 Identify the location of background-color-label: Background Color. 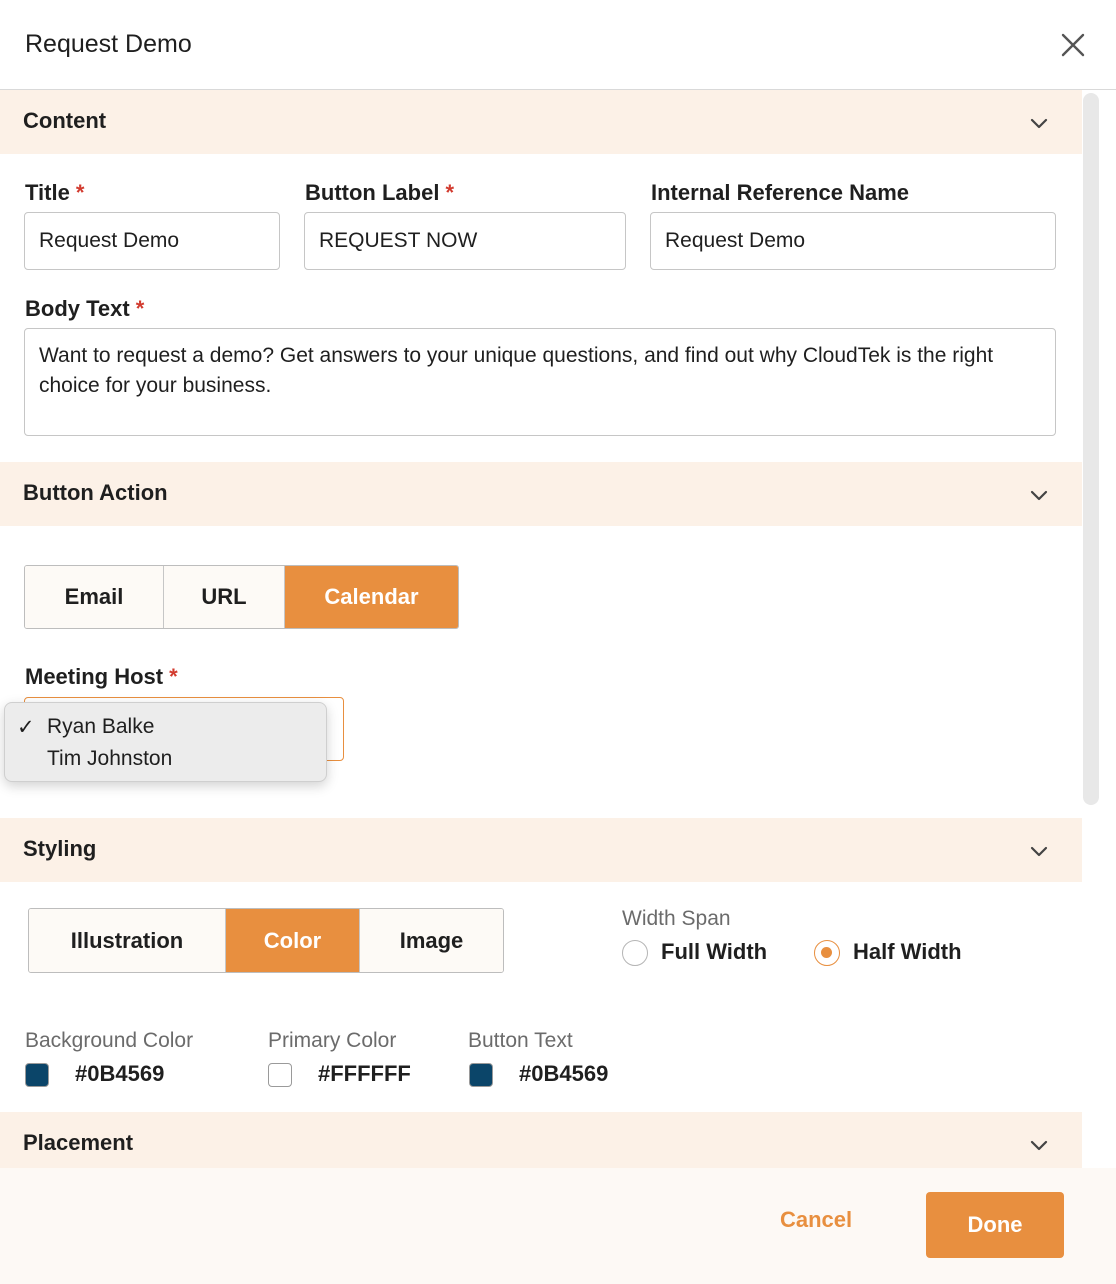
(109, 1040).